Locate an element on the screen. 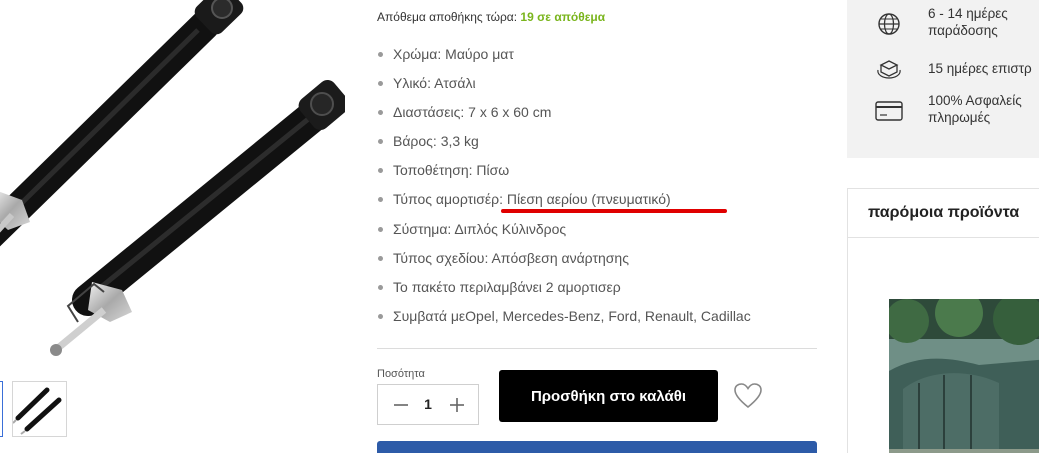 This screenshot has height=453, width=1039. section-divider is located at coordinates (597, 348).